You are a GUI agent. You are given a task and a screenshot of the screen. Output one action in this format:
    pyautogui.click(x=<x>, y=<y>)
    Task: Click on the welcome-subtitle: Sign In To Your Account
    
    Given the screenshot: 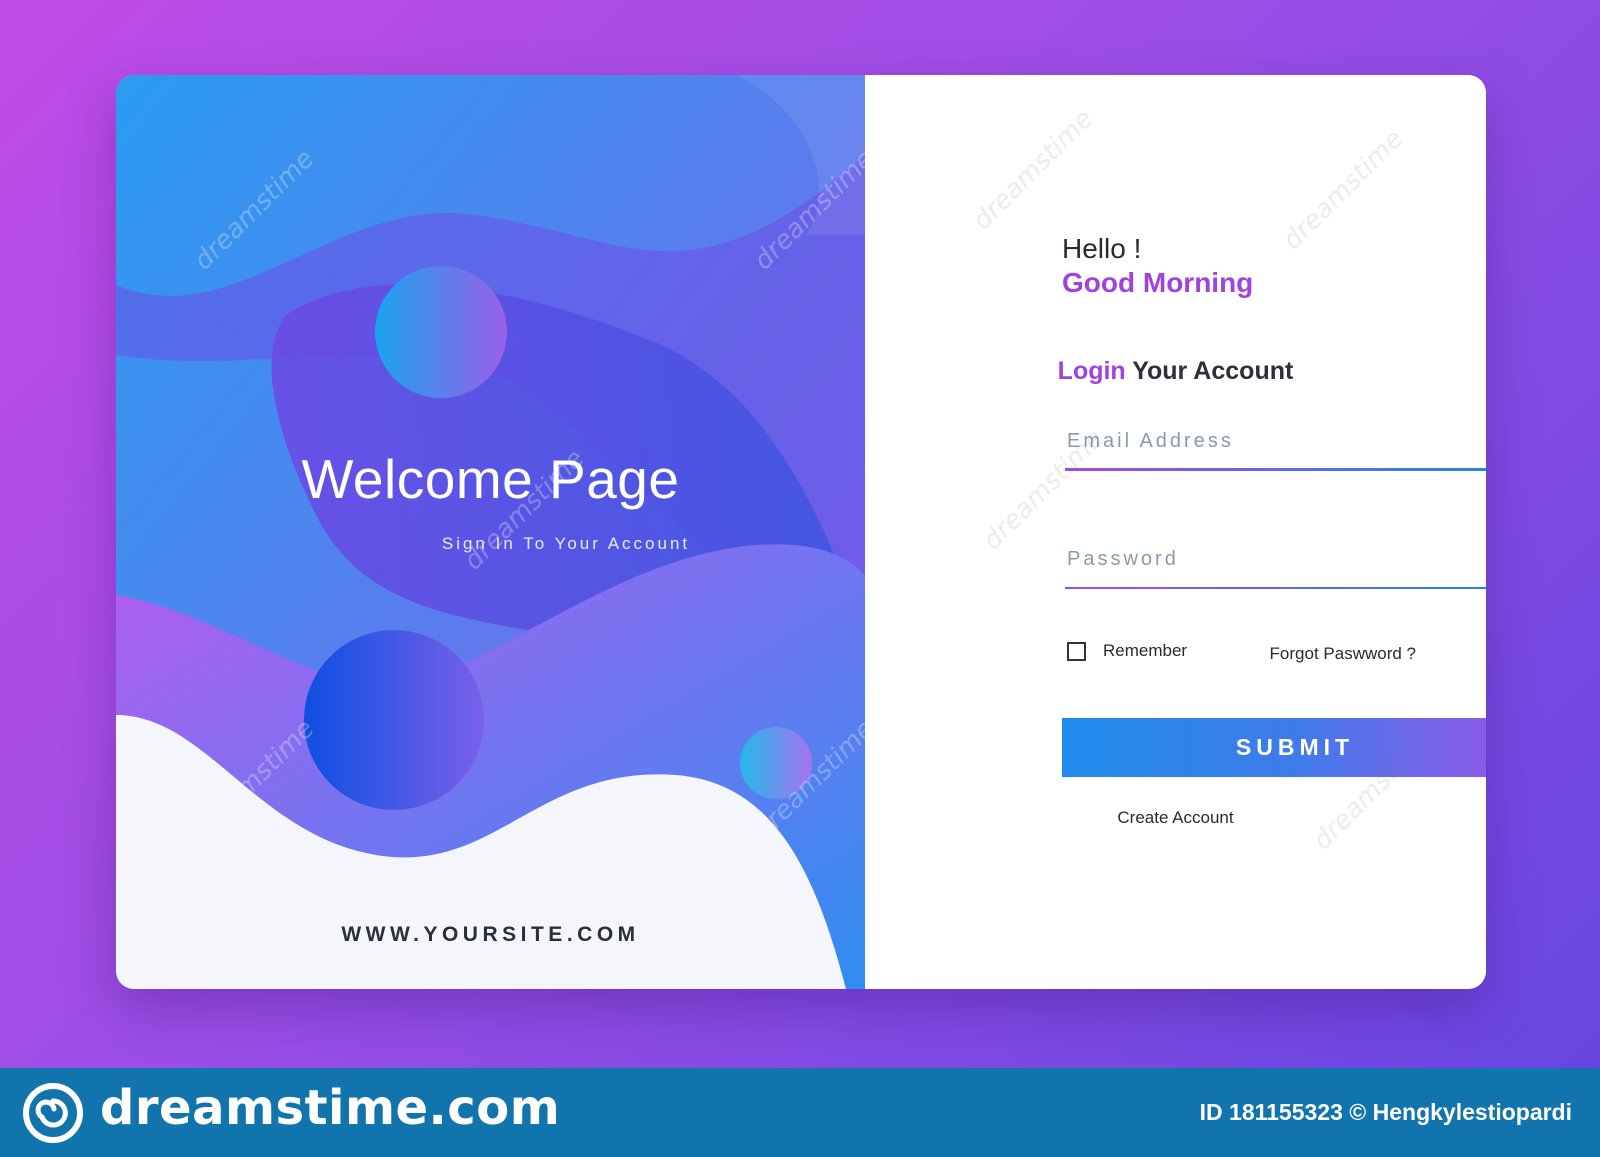 What is the action you would take?
    pyautogui.click(x=566, y=543)
    